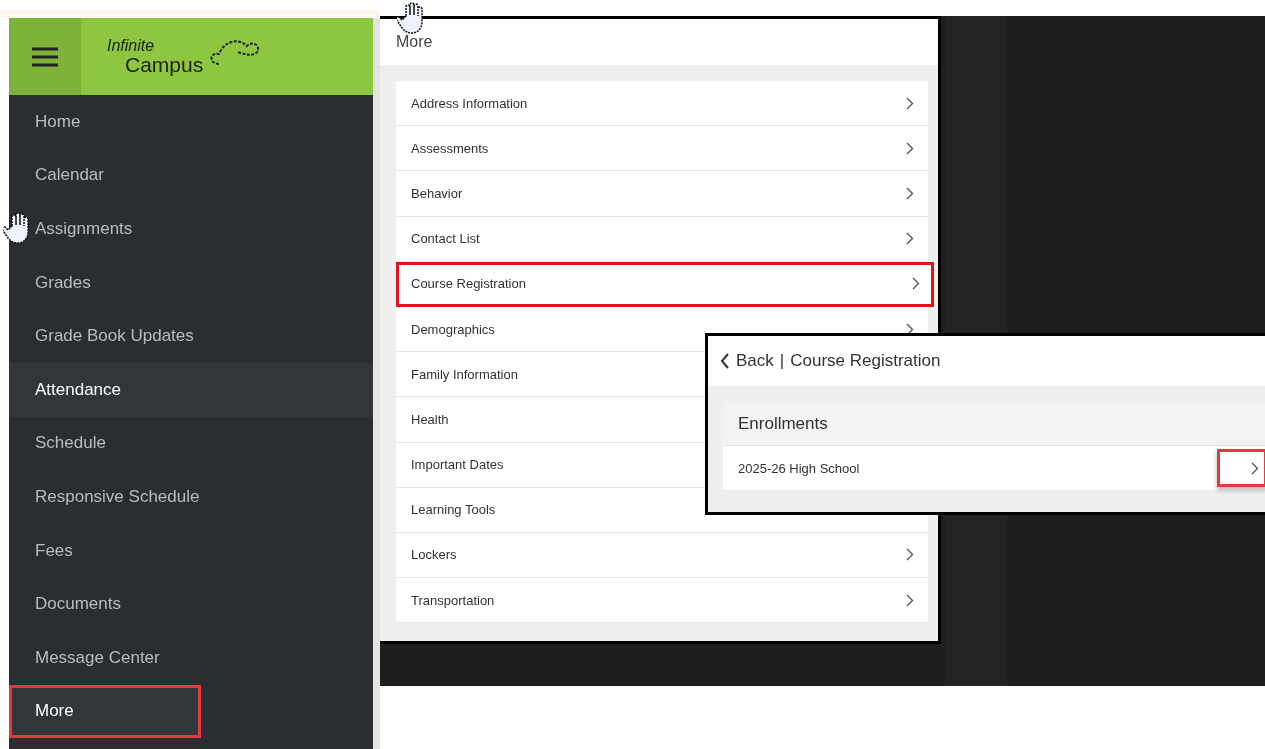  I want to click on menu-item: Address Information, so click(662, 104).